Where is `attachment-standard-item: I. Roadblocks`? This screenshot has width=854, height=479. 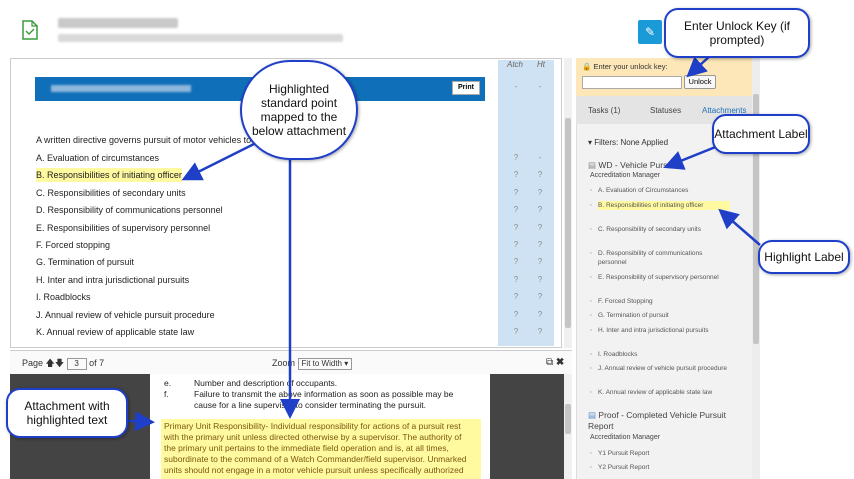 attachment-standard-item: I. Roadblocks is located at coordinates (660, 354).